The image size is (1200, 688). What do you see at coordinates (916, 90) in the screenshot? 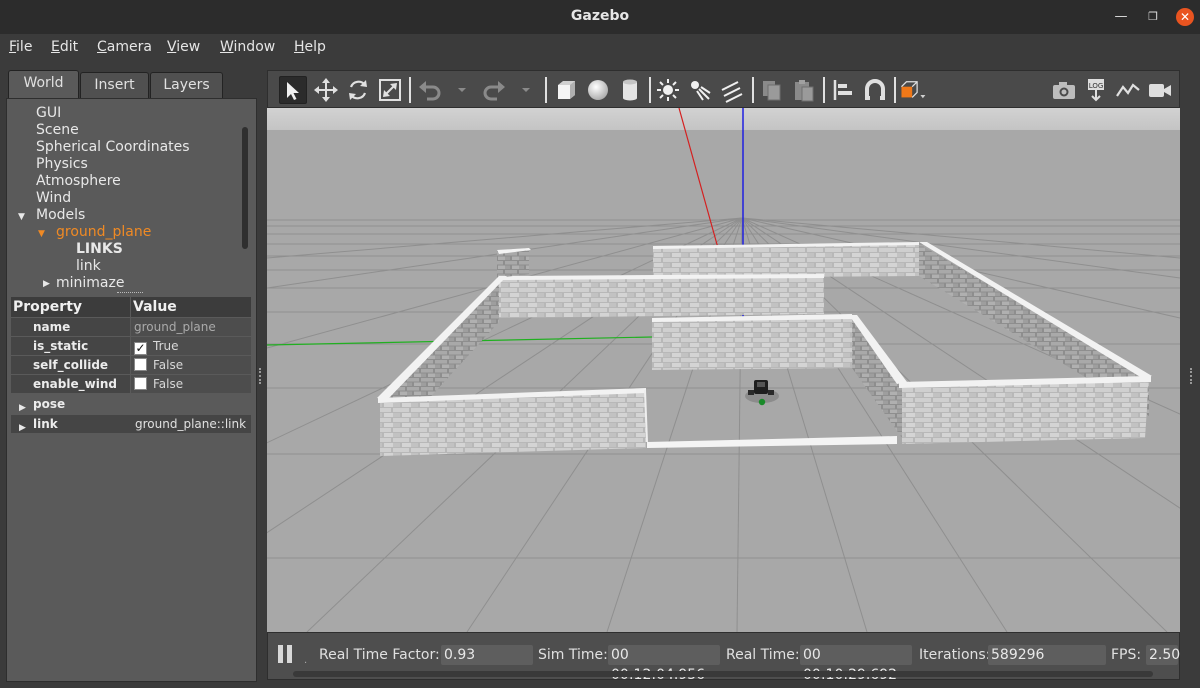
I see `view-angle-icon` at bounding box center [916, 90].